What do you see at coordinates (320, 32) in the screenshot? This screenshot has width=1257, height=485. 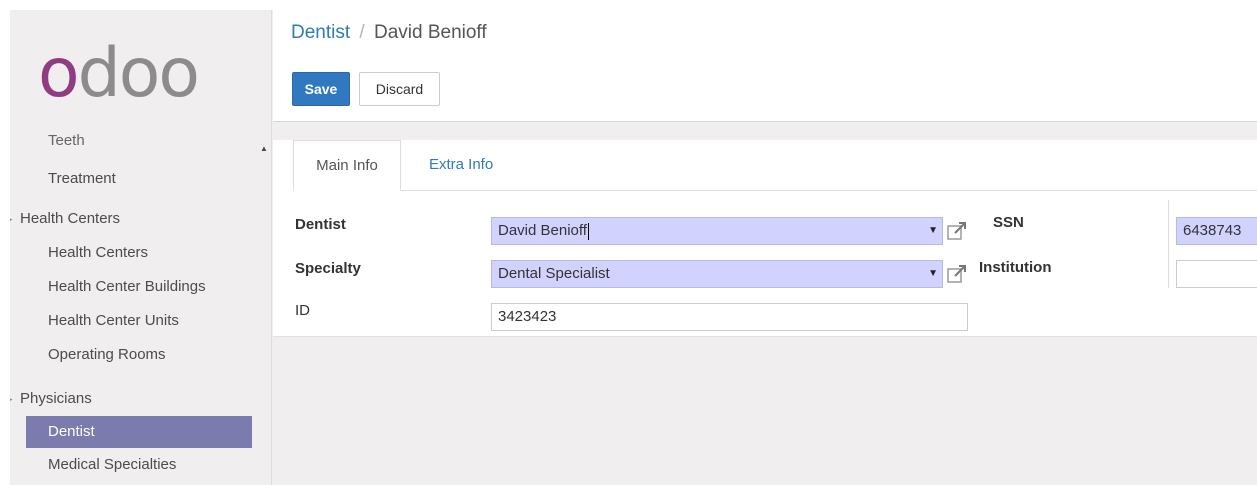 I see `breadcrumb-link-dentist: Dentist` at bounding box center [320, 32].